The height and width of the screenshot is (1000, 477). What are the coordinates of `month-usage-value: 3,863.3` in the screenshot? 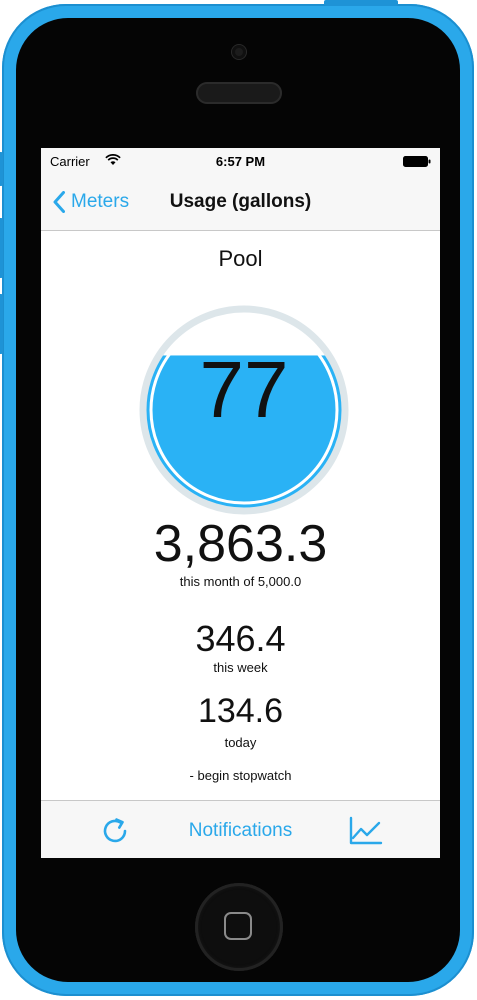 It's located at (240, 544).